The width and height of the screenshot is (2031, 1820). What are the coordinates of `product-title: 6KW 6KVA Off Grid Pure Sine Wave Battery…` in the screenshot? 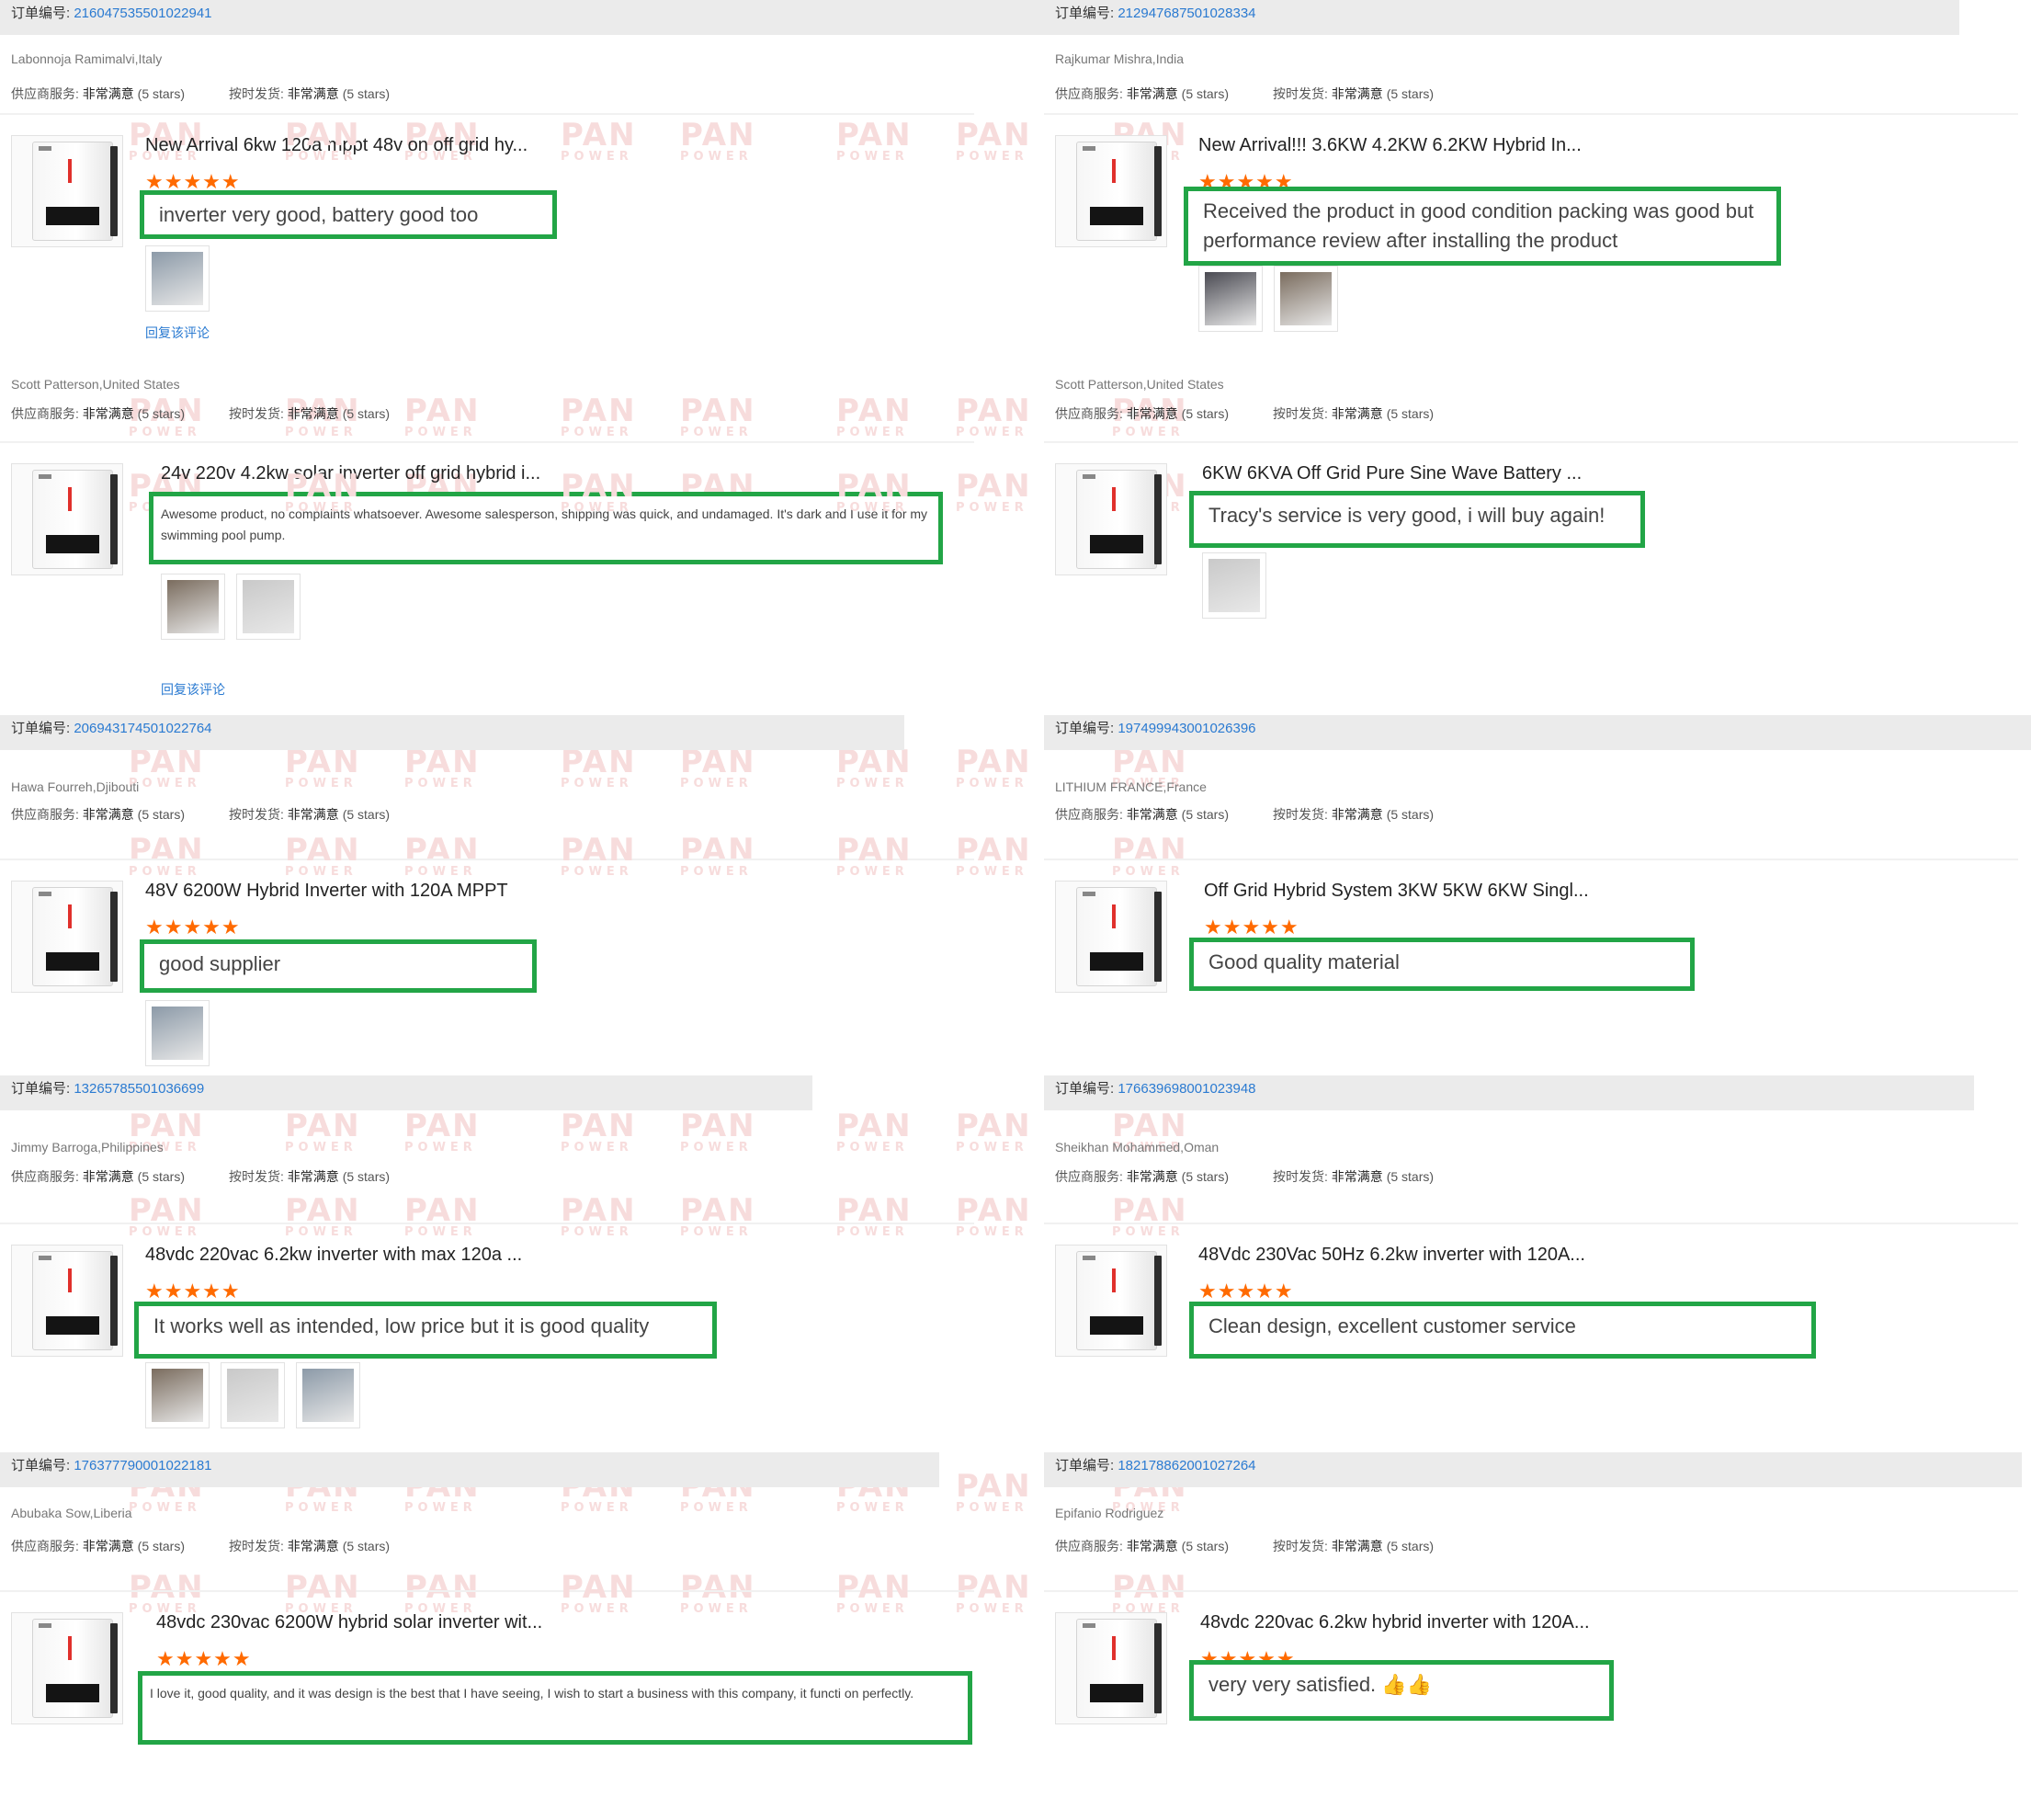 It's located at (1392, 473).